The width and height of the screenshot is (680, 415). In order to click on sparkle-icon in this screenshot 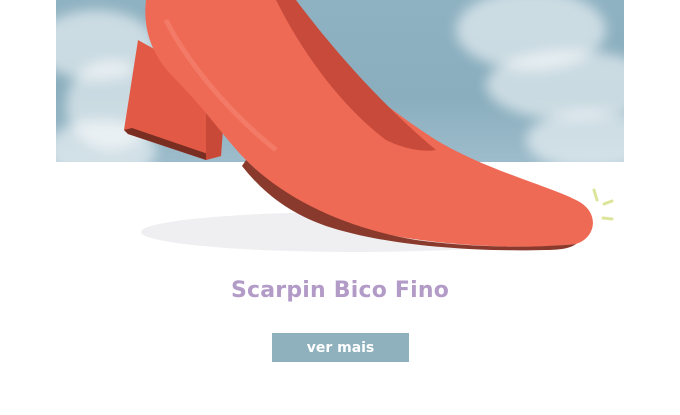, I will do `click(603, 204)`.